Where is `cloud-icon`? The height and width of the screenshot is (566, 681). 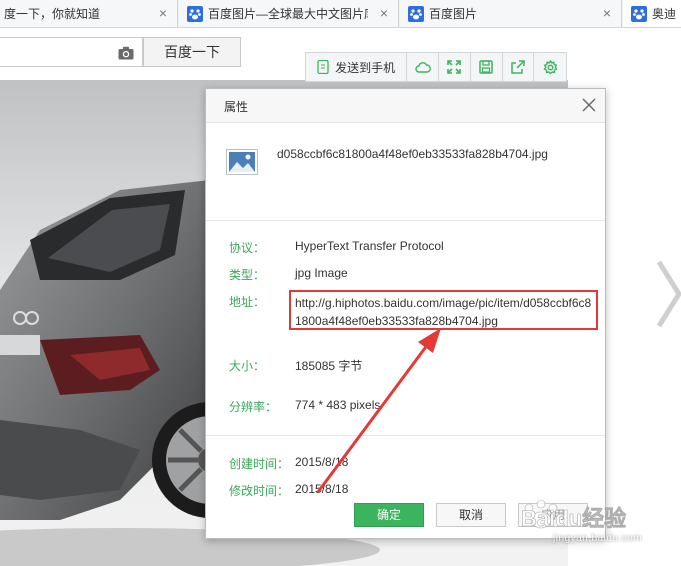
cloud-icon is located at coordinates (422, 67).